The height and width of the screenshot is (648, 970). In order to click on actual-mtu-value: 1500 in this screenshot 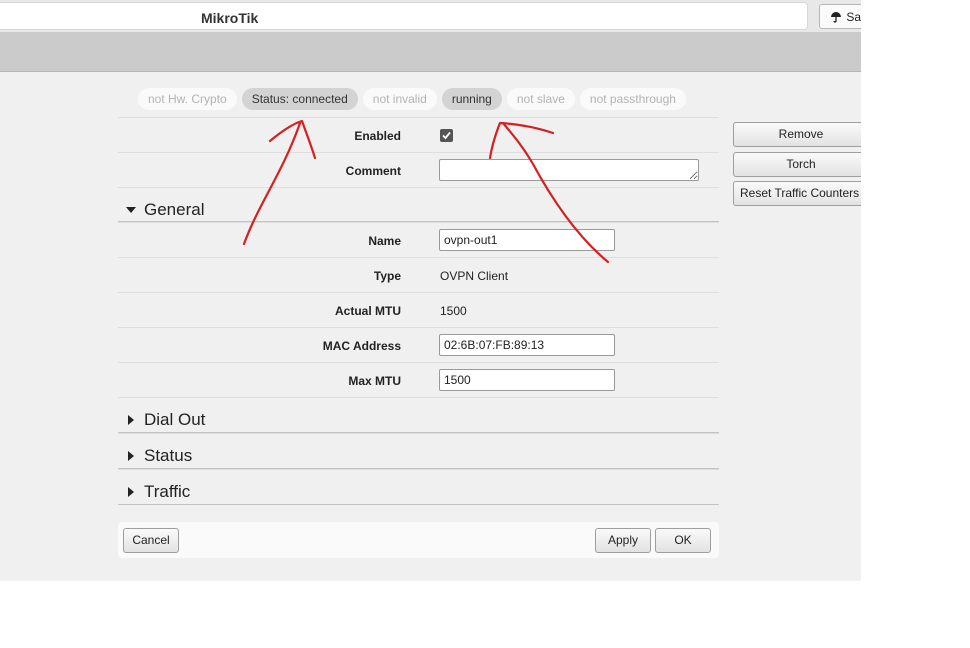, I will do `click(453, 311)`.